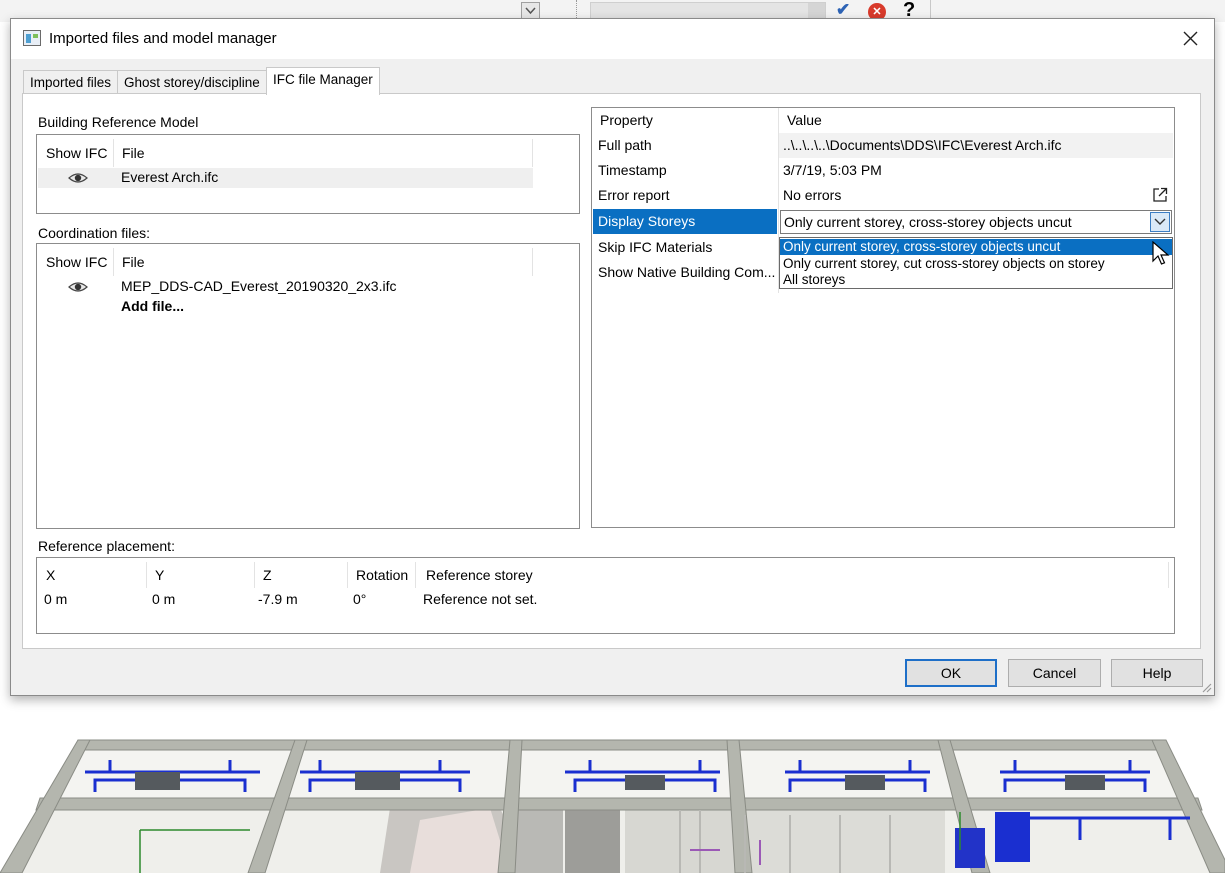 The image size is (1225, 873). Describe the element at coordinates (382, 575) in the screenshot. I see `column-header-rotation: Rotation` at that location.